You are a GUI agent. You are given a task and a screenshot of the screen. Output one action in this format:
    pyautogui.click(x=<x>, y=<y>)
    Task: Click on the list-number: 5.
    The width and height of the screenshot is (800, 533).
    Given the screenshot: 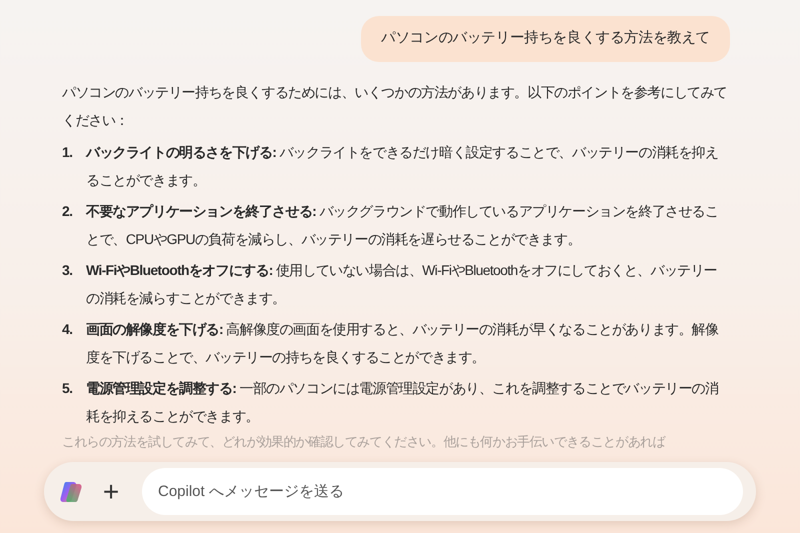 What is the action you would take?
    pyautogui.click(x=68, y=388)
    